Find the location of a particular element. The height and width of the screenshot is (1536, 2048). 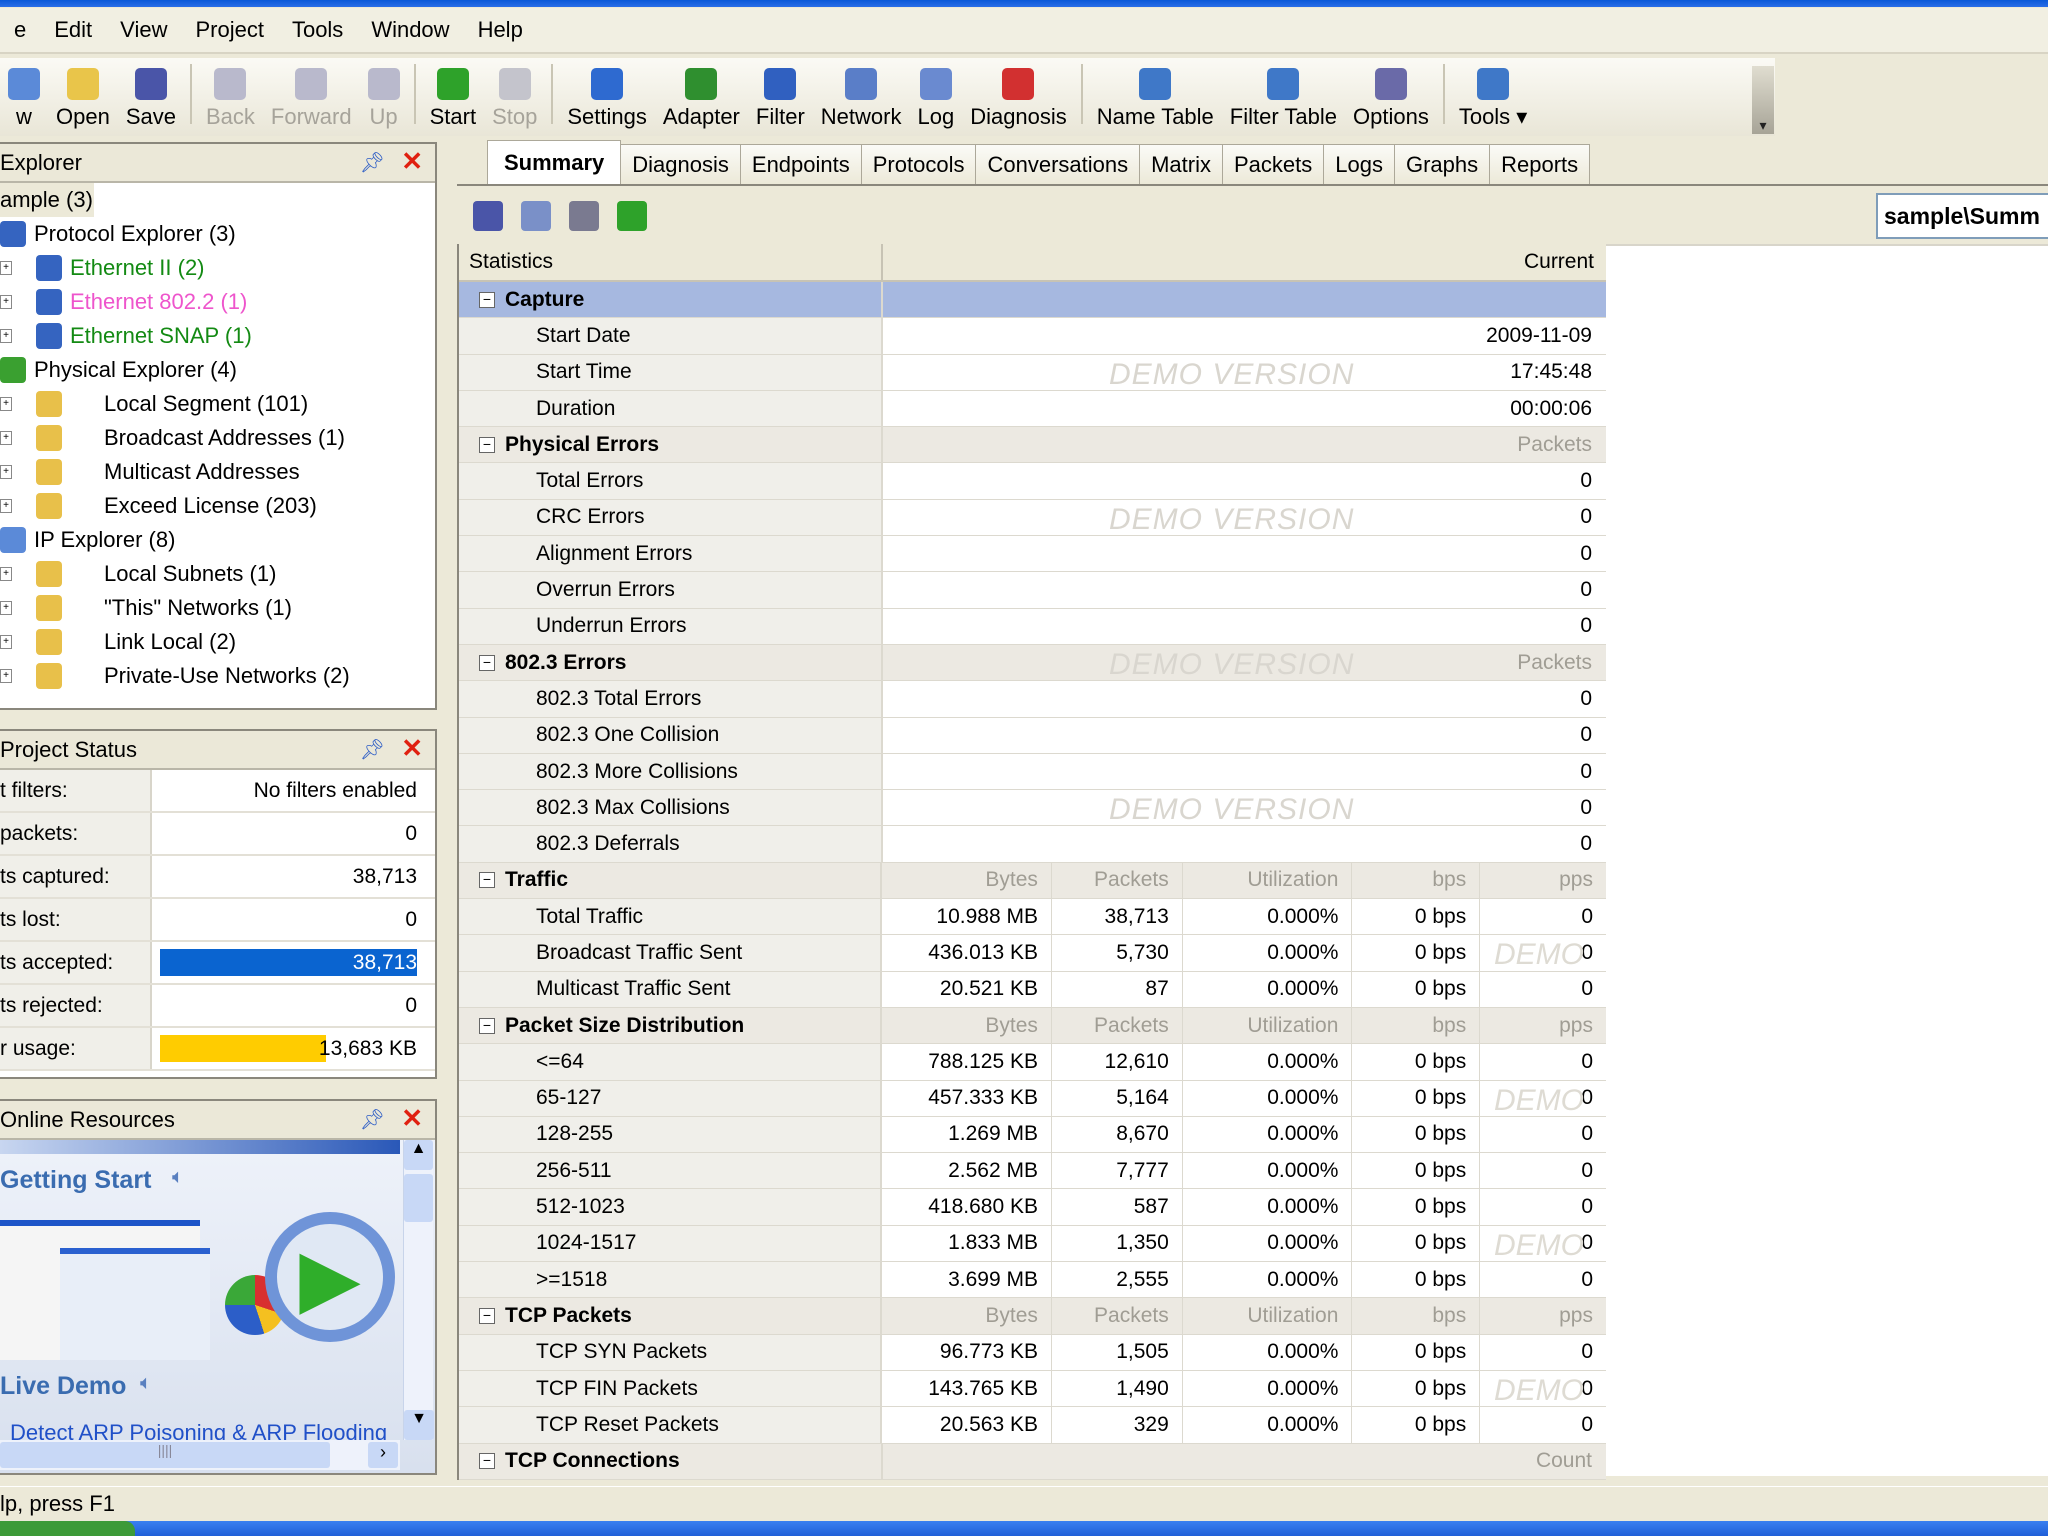

stat-row: 802.3 Max Collisions 0 DEMO VERSION is located at coordinates (1032, 808).